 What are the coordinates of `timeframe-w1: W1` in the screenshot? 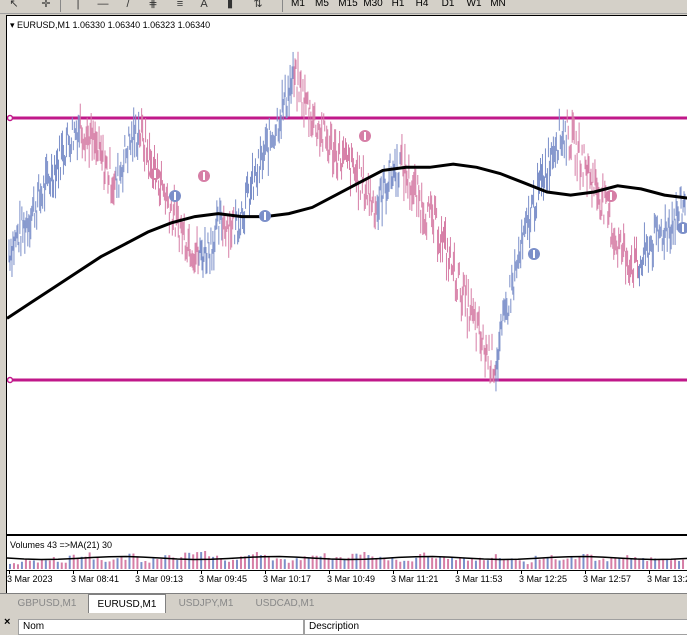 It's located at (474, 5).